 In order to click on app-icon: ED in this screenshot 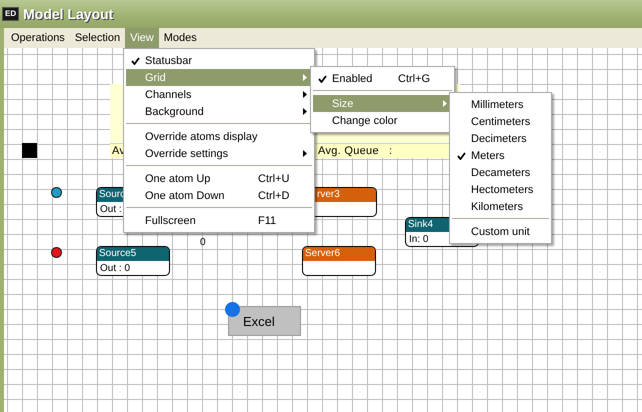, I will do `click(11, 14)`.